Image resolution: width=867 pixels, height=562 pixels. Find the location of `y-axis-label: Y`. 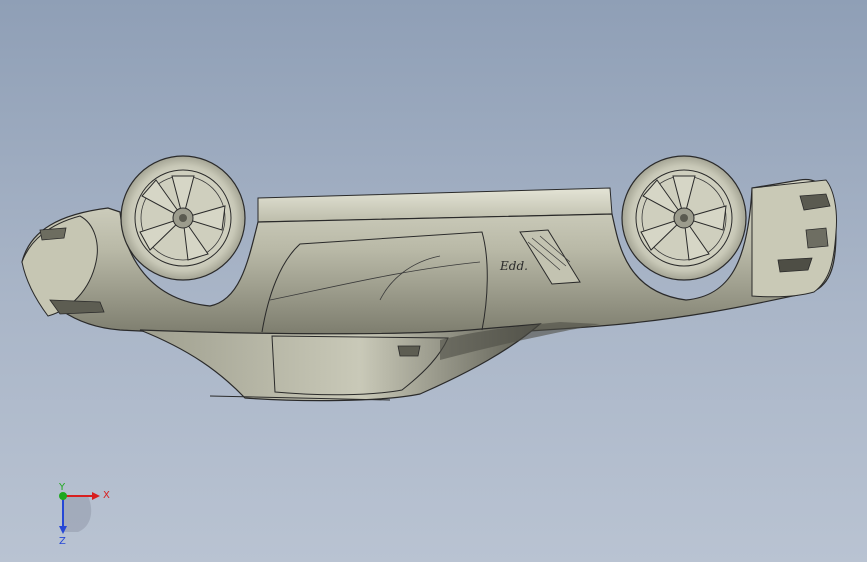

y-axis-label: Y is located at coordinates (62, 487).